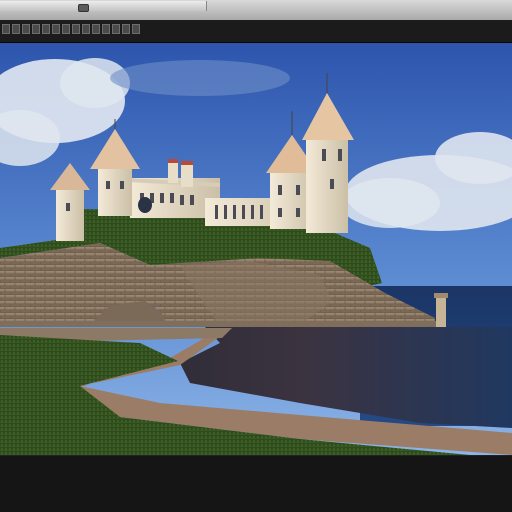  Describe the element at coordinates (256, 31) in the screenshot. I see `toolbar` at that location.